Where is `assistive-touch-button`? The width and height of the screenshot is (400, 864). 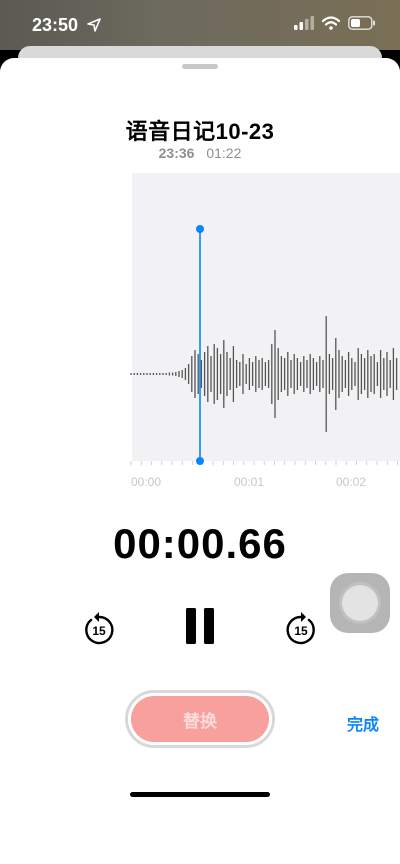
assistive-touch-button is located at coordinates (360, 603).